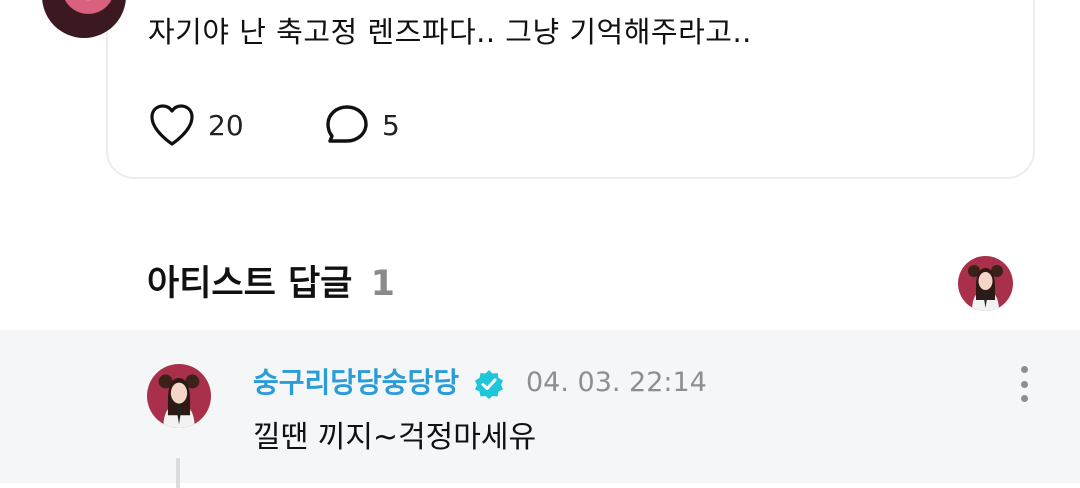 This screenshot has width=1080, height=488. Describe the element at coordinates (347, 124) in the screenshot. I see `speech-bubble-icon` at that location.